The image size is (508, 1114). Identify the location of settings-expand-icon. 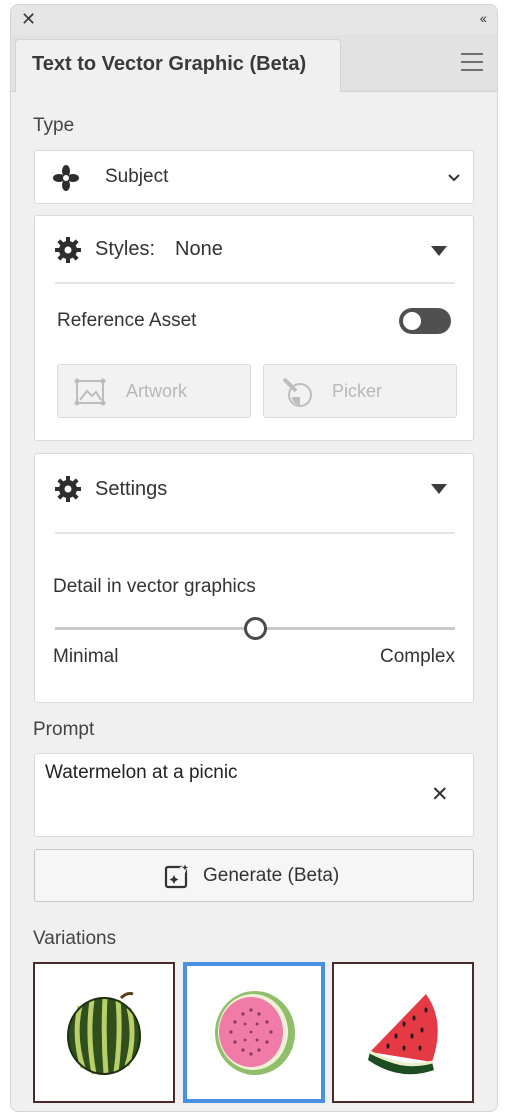
(439, 489).